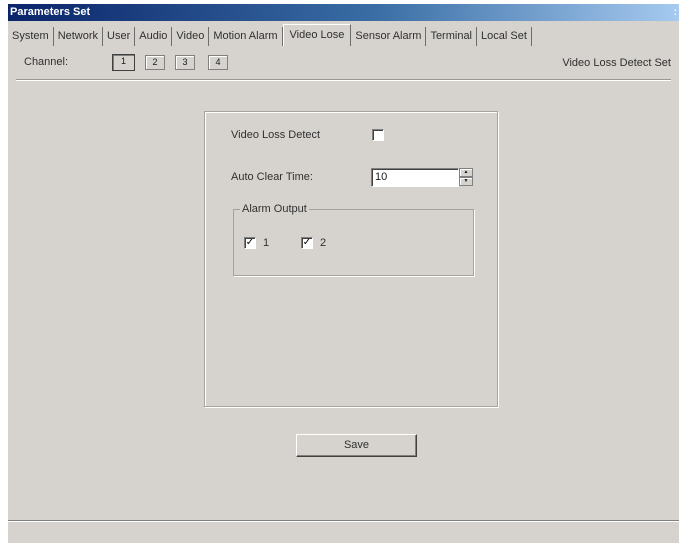 The image size is (679, 543). Describe the element at coordinates (389, 36) in the screenshot. I see `tab-sensor-alarm: Sensor Alarm` at that location.